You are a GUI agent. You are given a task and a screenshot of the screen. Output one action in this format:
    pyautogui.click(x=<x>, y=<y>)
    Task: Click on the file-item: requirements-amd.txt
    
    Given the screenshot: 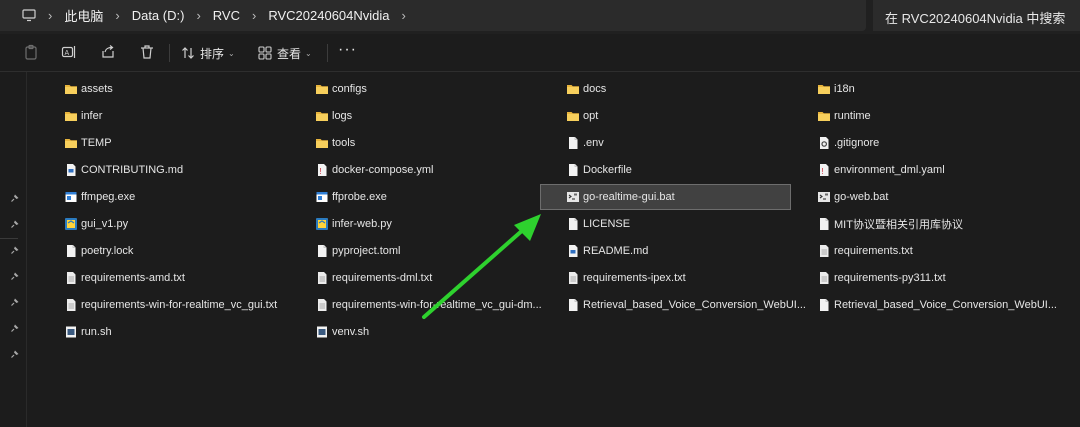 What is the action you would take?
    pyautogui.click(x=124, y=278)
    